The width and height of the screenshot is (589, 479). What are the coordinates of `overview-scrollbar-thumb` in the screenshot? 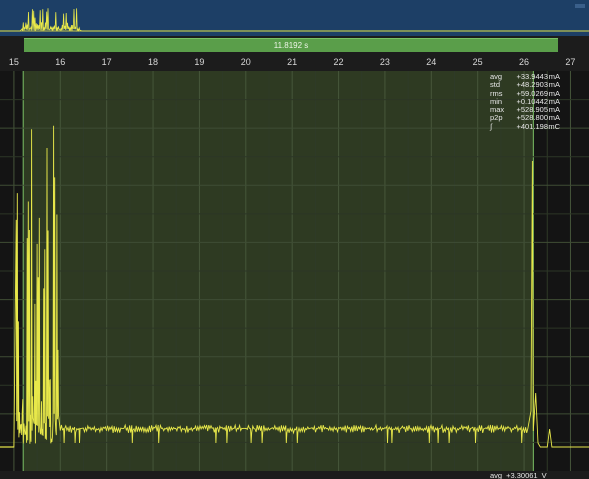 It's located at (580, 6).